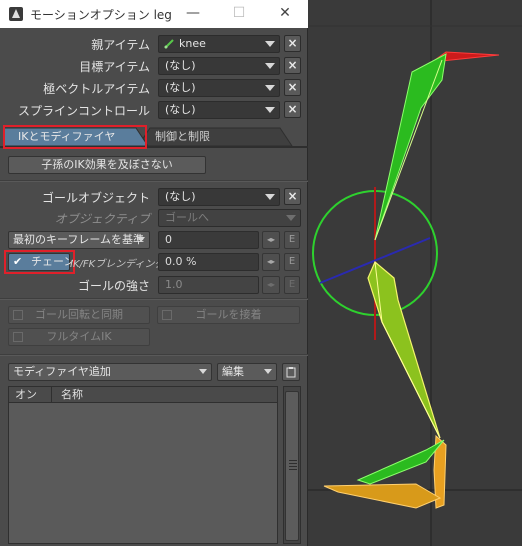 This screenshot has width=522, height=546. Describe the element at coordinates (113, 286) in the screenshot. I see `goal-strength-label: ゴールの強さ` at that location.